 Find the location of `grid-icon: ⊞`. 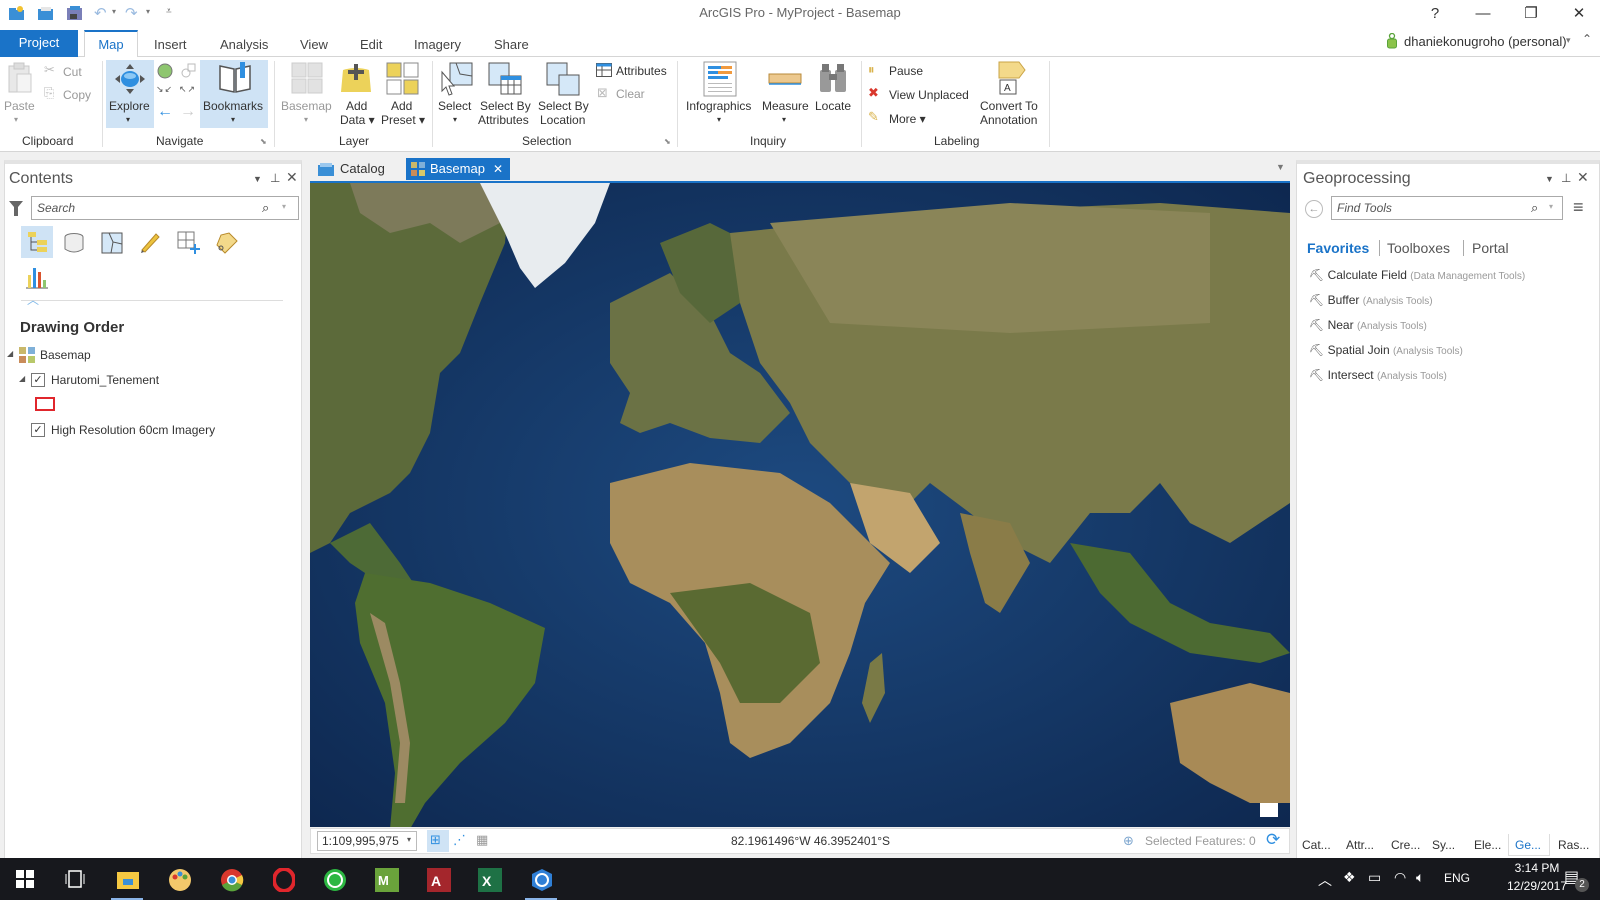

grid-icon: ⊞ is located at coordinates (435, 840).